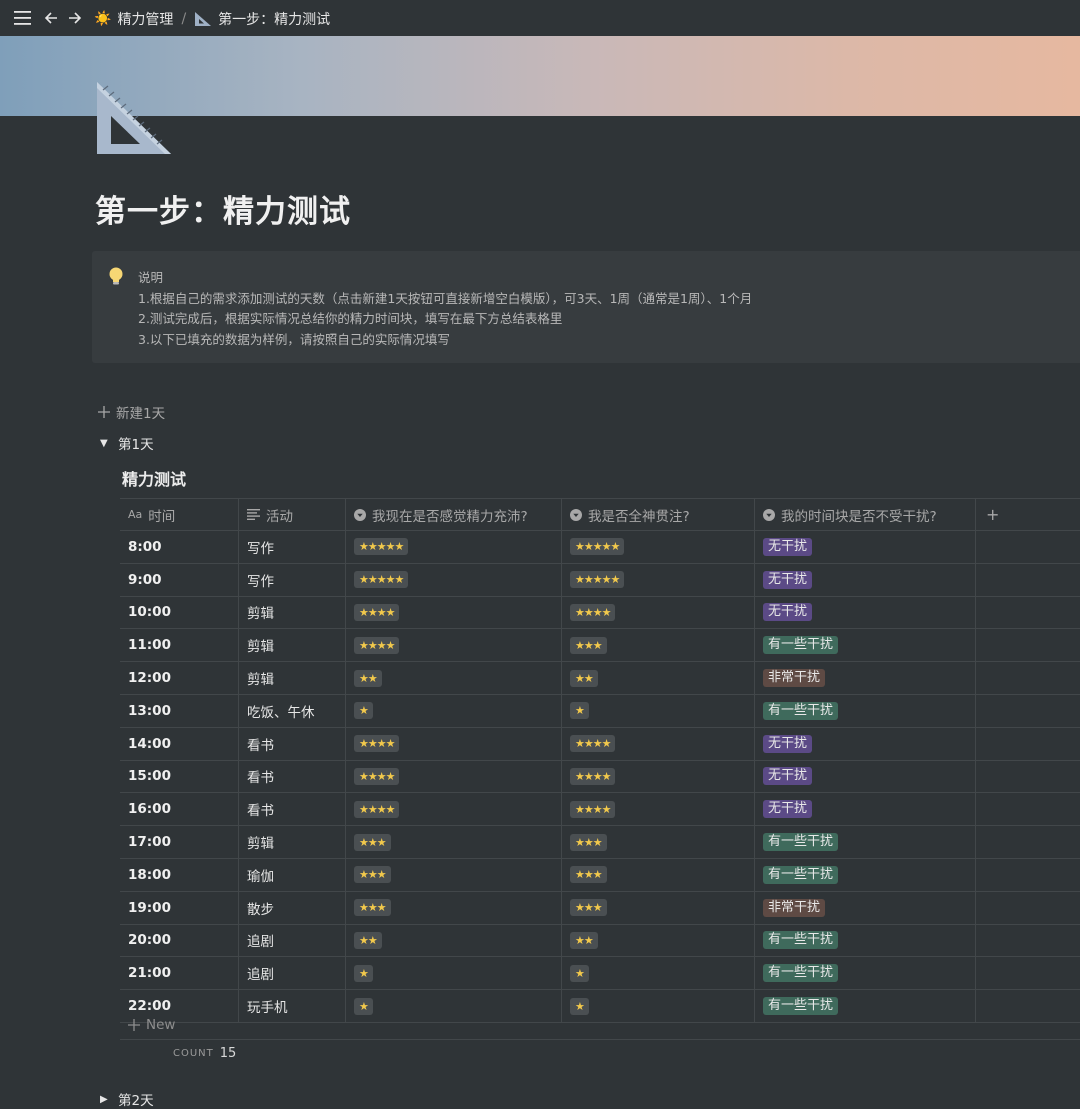 This screenshot has height=1109, width=1080. Describe the element at coordinates (127, 1099) in the screenshot. I see `toggle-day-2: ▶ 第2天` at that location.